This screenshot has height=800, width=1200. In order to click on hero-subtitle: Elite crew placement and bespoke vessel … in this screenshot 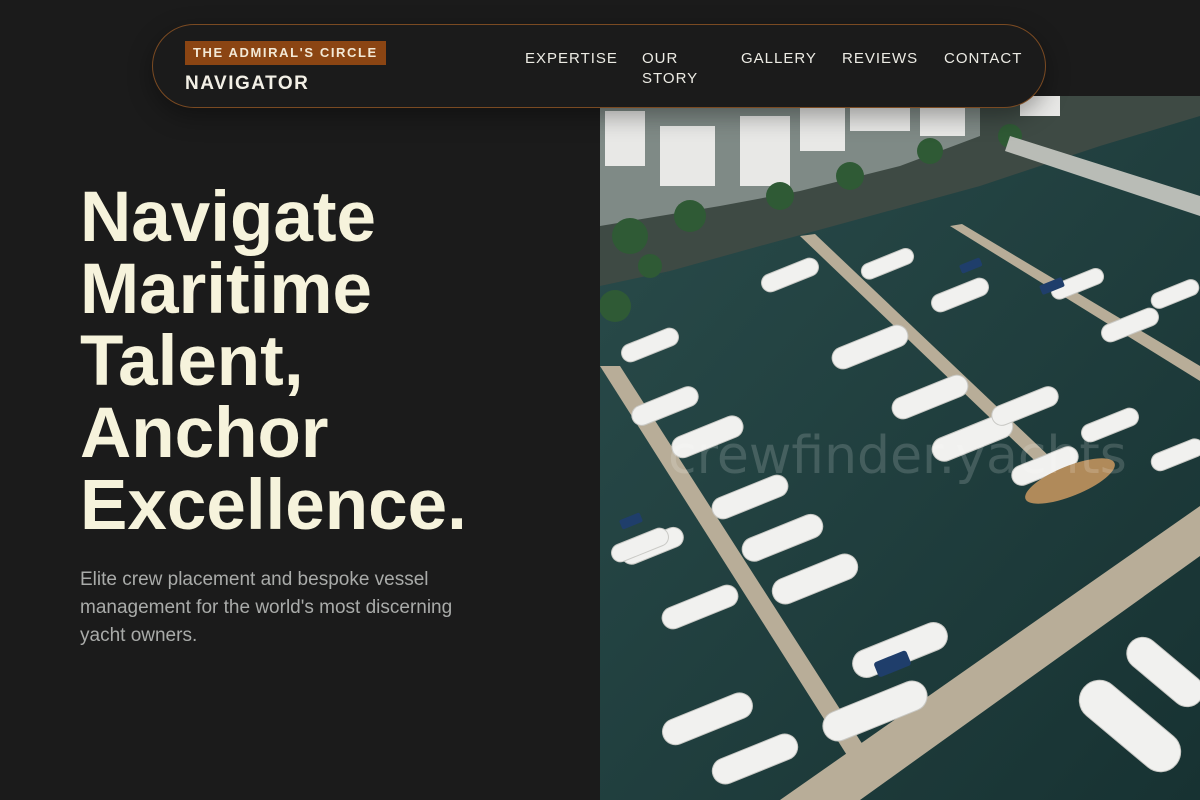, I will do `click(266, 607)`.